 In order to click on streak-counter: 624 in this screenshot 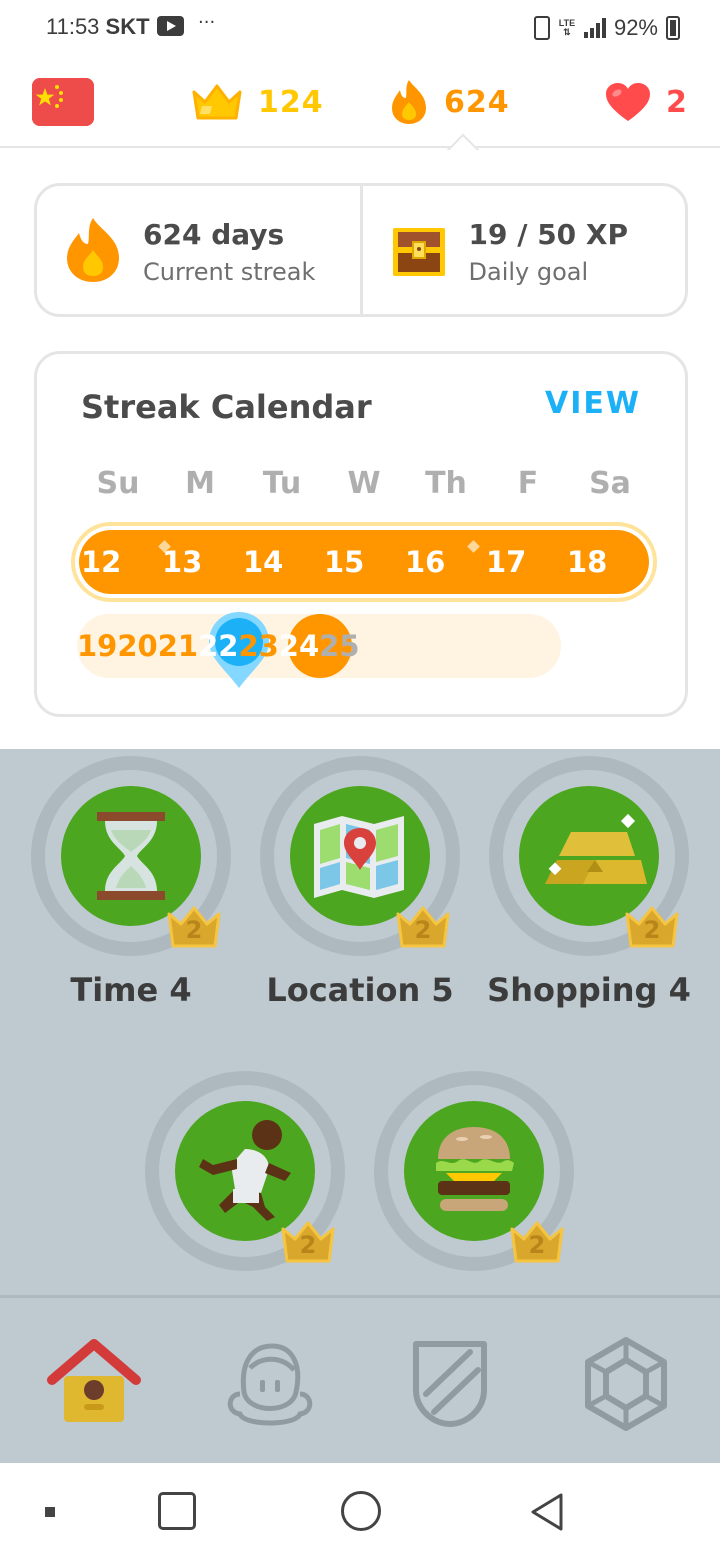, I will do `click(449, 102)`.